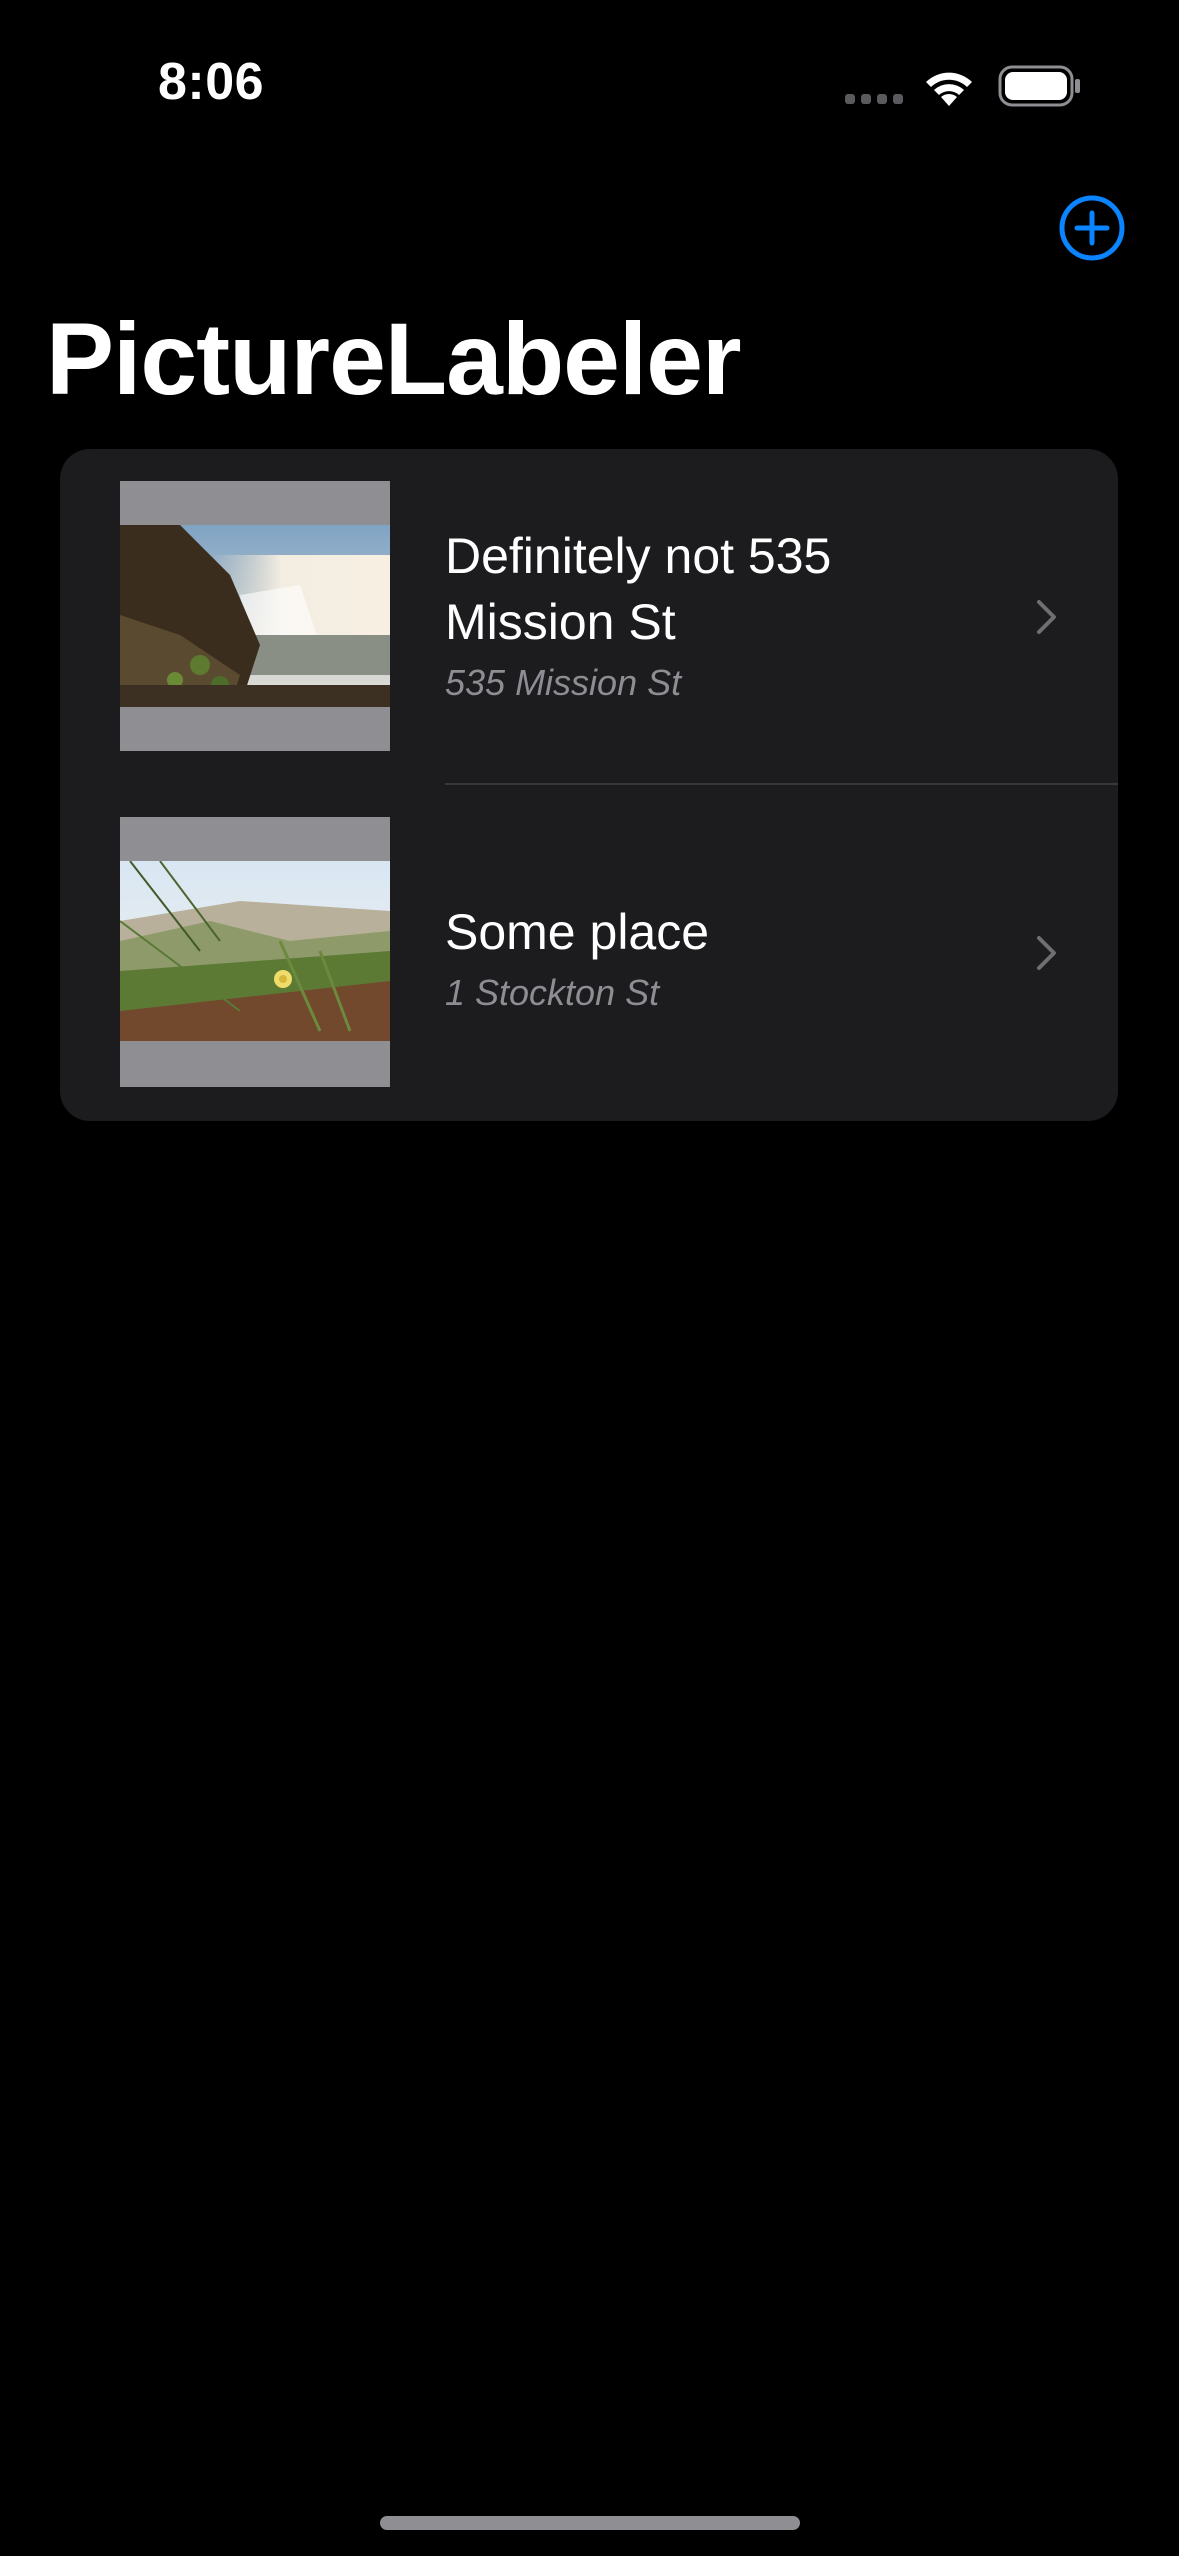 The image size is (1179, 2556). I want to click on plus-circle-icon, so click(1092, 228).